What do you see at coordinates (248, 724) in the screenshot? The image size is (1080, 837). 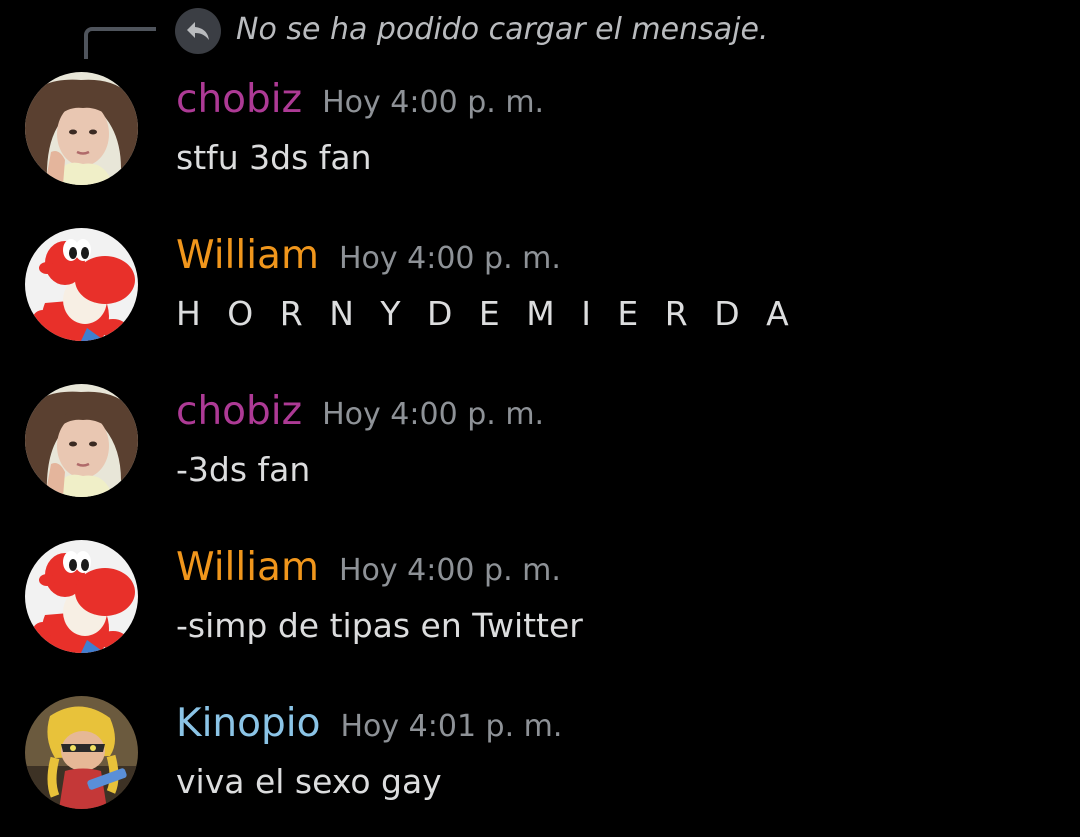 I see `username: Kinopio` at bounding box center [248, 724].